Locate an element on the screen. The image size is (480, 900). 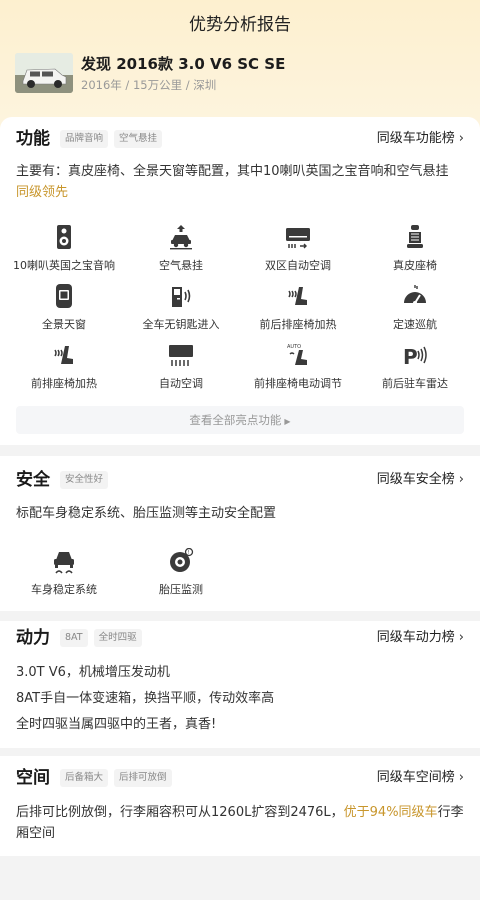
power-title: 动力 is located at coordinates (33, 638).